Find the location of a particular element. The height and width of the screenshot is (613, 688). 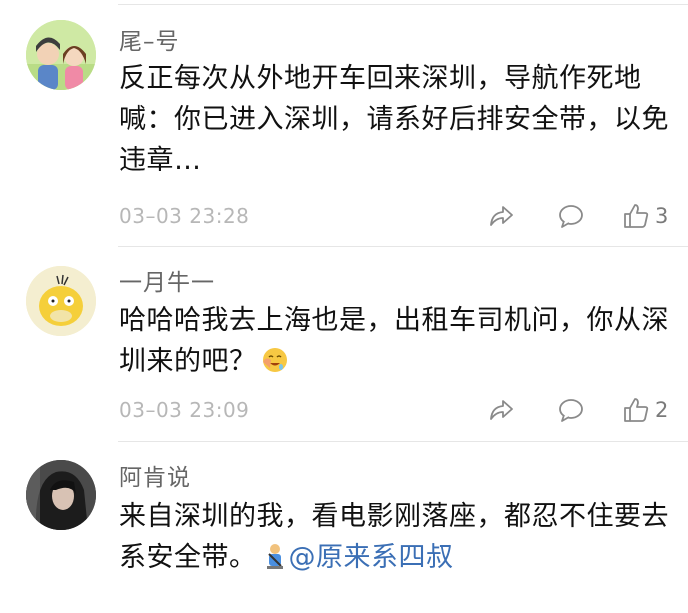

comment-username: 一月牛一 is located at coordinates (167, 280).